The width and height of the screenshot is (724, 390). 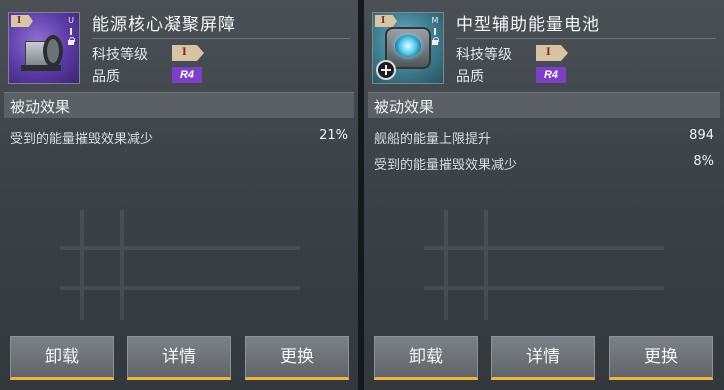 What do you see at coordinates (43, 52) in the screenshot?
I see `energy-core-generator-icon` at bounding box center [43, 52].